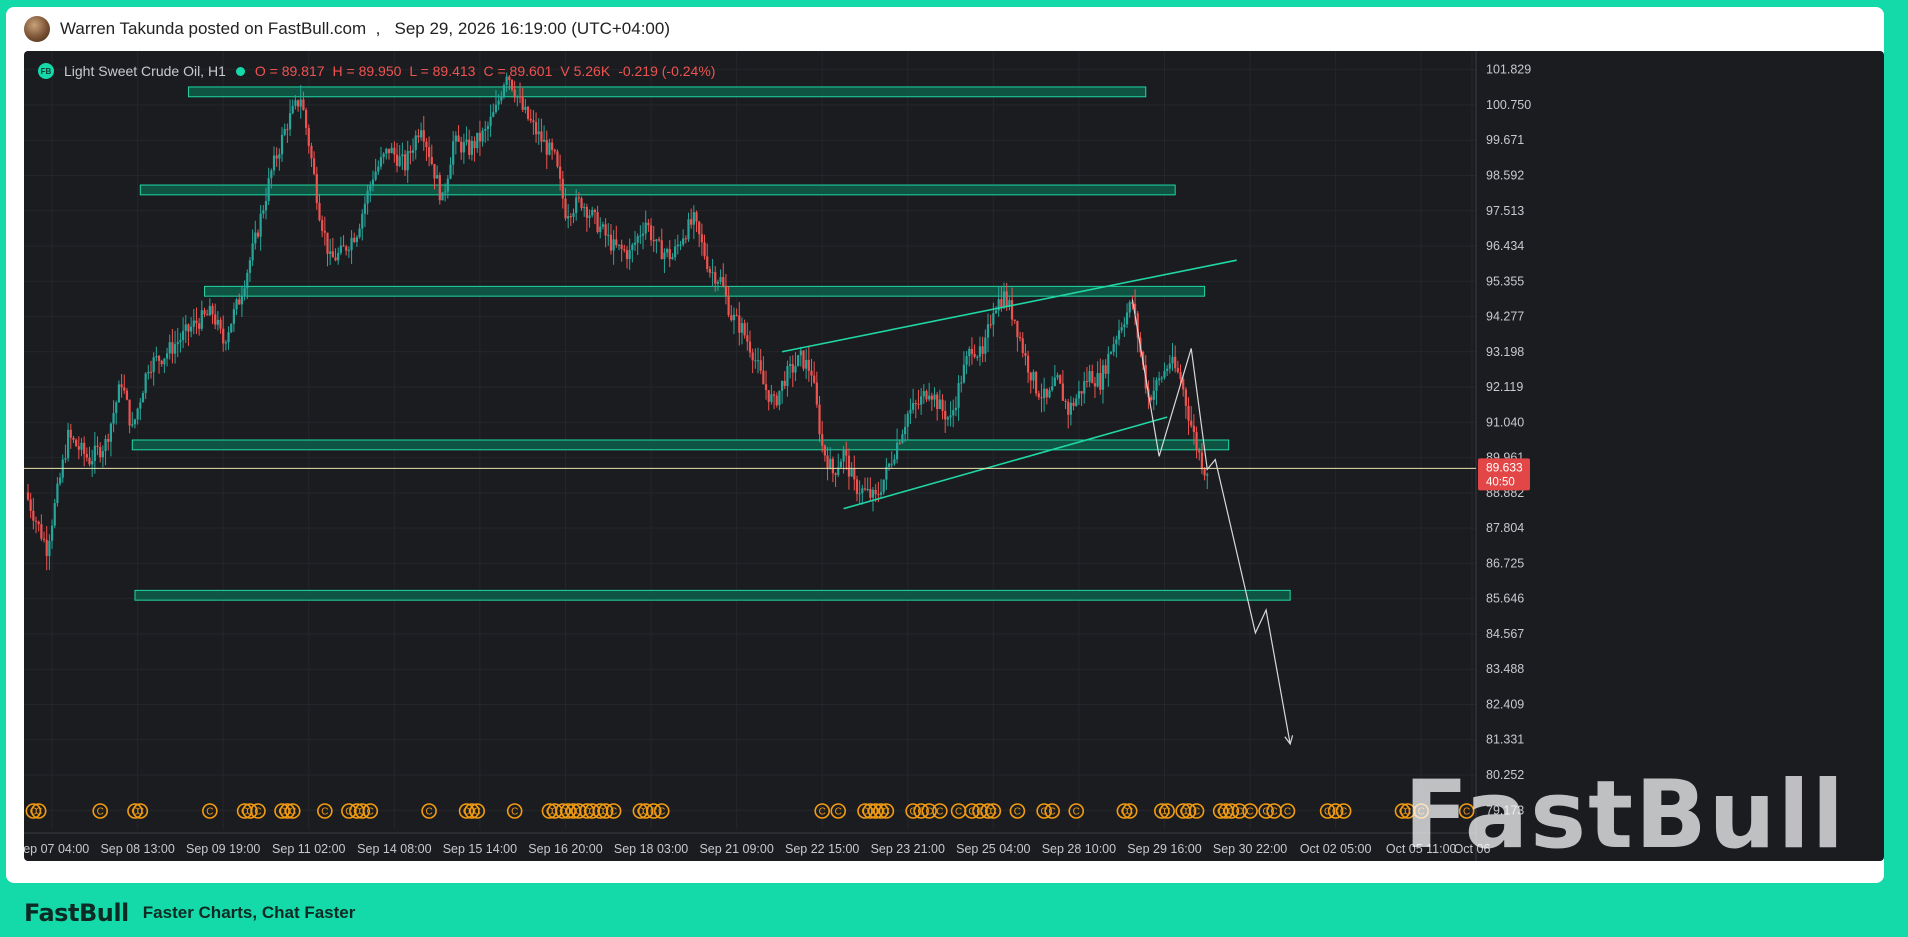  I want to click on symbol-label: Light Sweet Crude Oil, H1, so click(145, 71).